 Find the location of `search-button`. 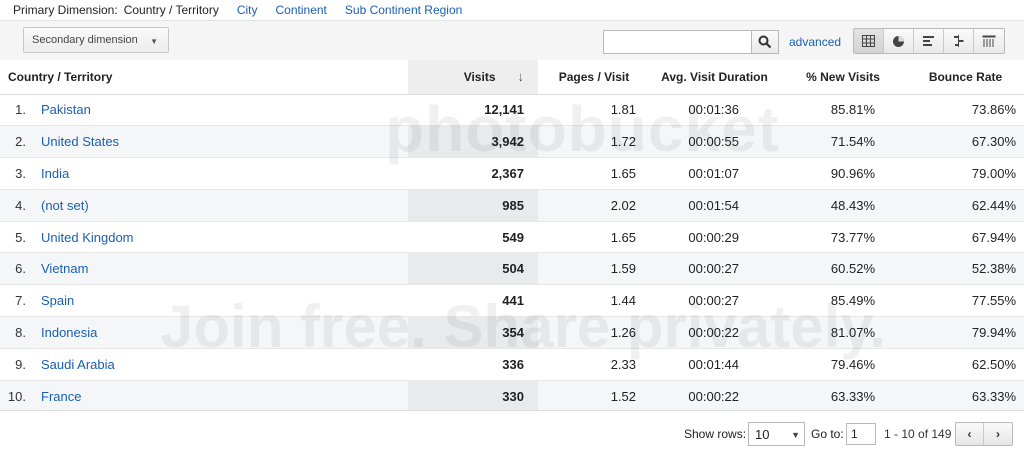

search-button is located at coordinates (765, 42).